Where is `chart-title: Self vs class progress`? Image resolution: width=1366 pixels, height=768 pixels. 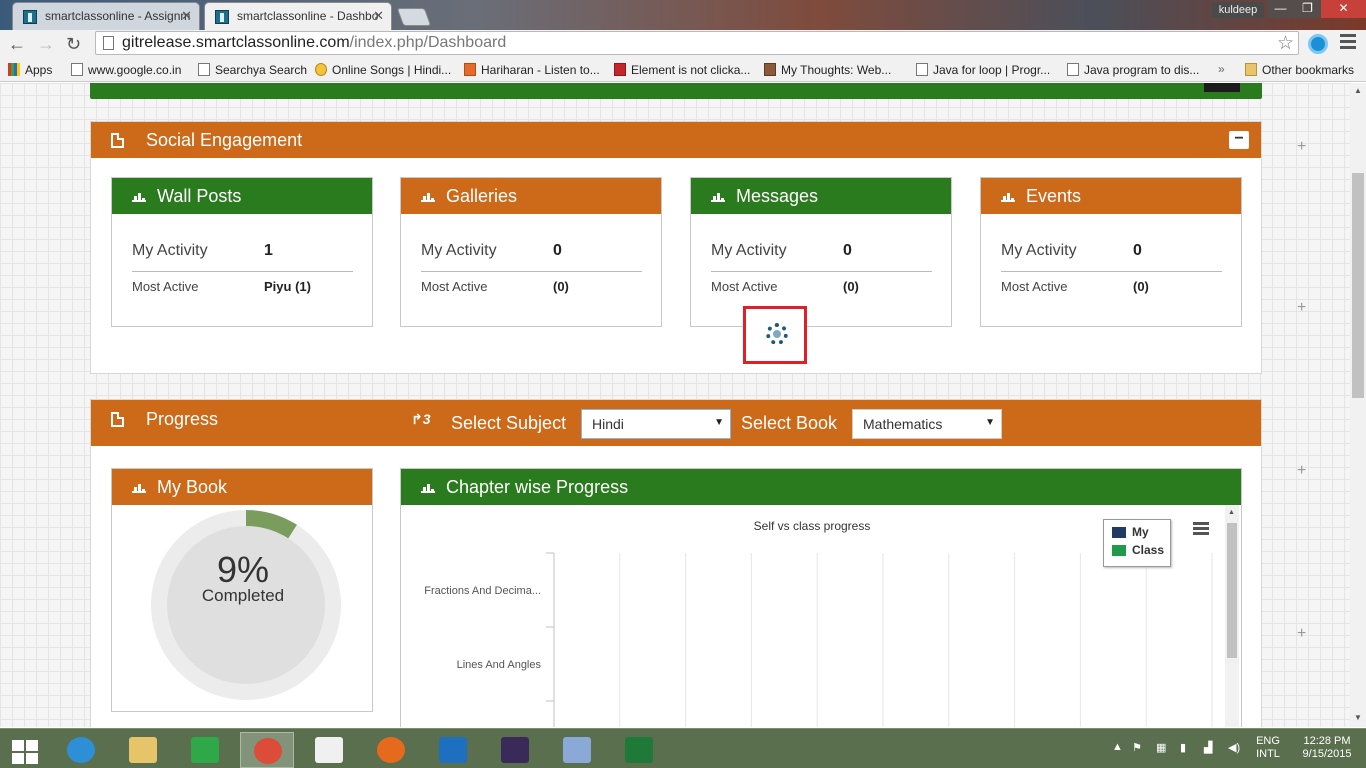
chart-title: Self vs class progress is located at coordinates (812, 526).